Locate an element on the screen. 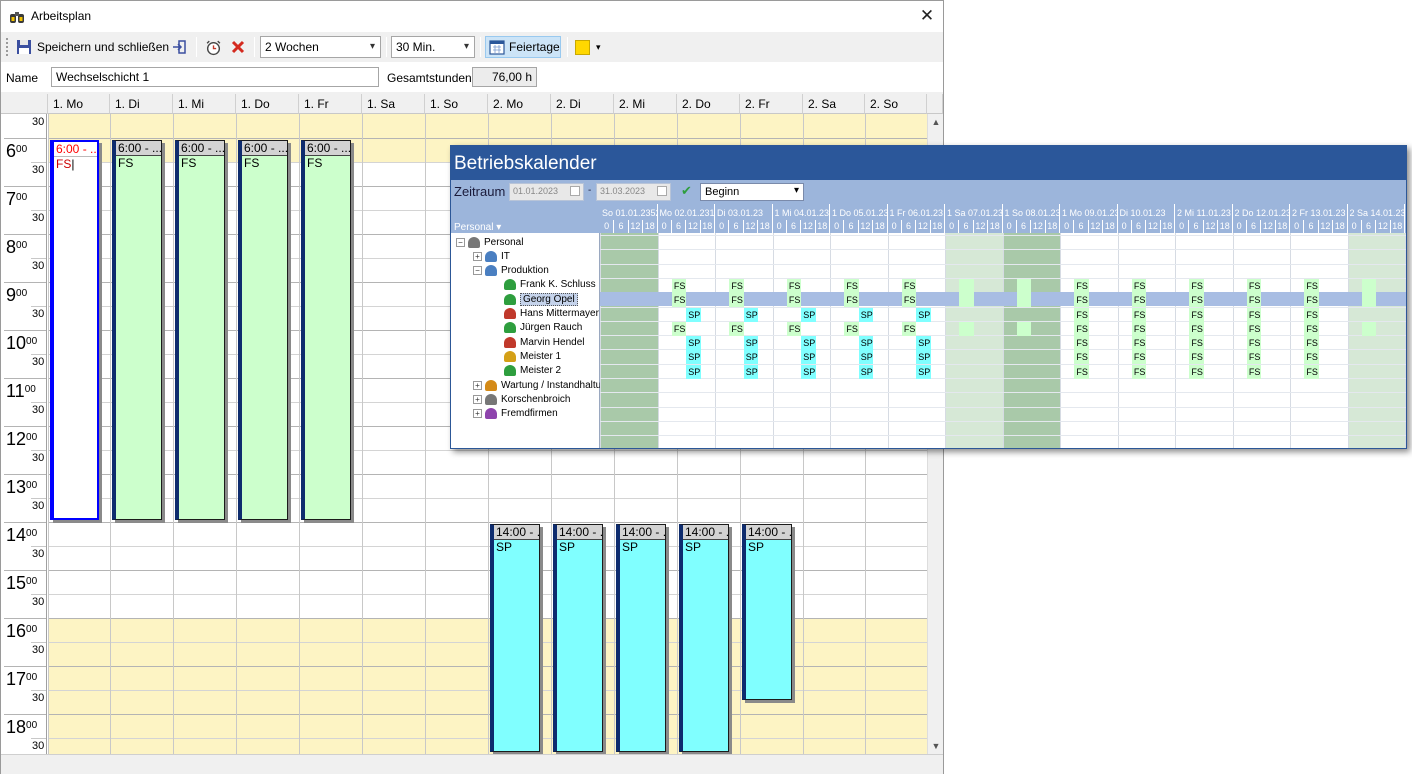 This screenshot has height=774, width=1412. tree-item: + Fremdfirmen is located at coordinates (515, 414).